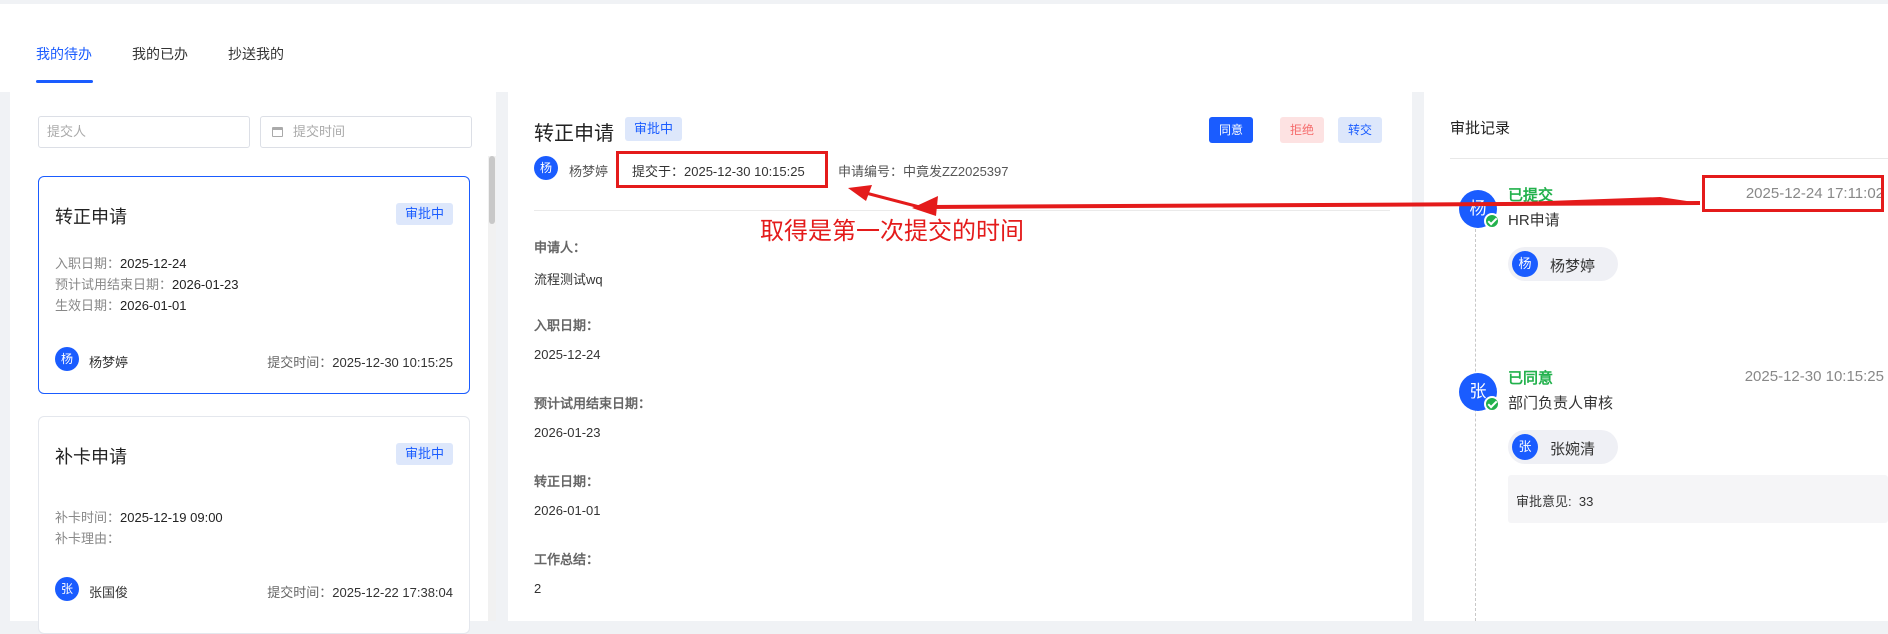  I want to click on annotation-note: 取得是第一次提交的时间, so click(892, 231).